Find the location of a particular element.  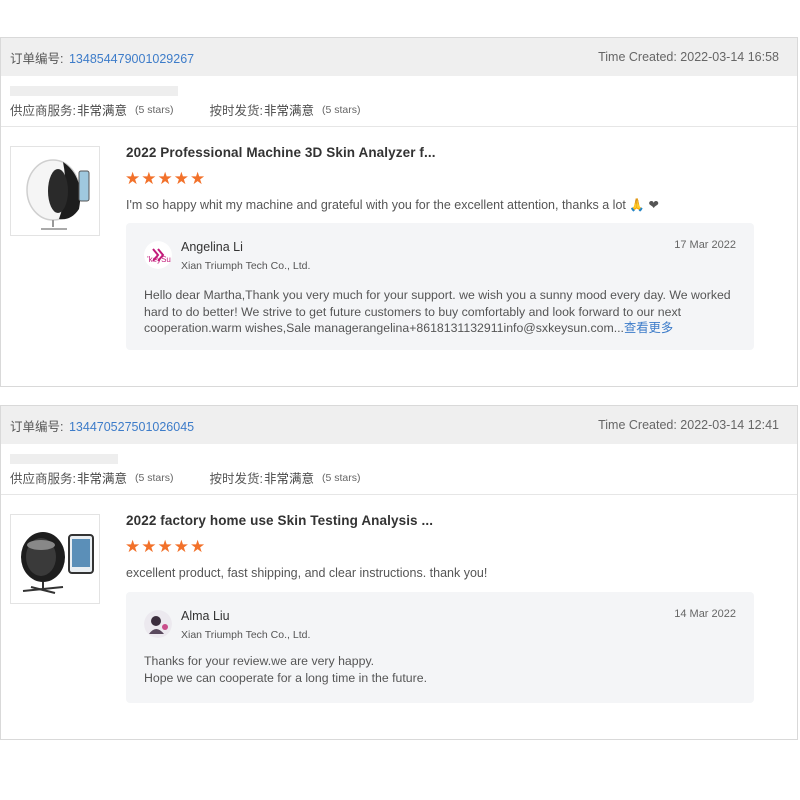

skin-testing-device-image is located at coordinates (57, 563).